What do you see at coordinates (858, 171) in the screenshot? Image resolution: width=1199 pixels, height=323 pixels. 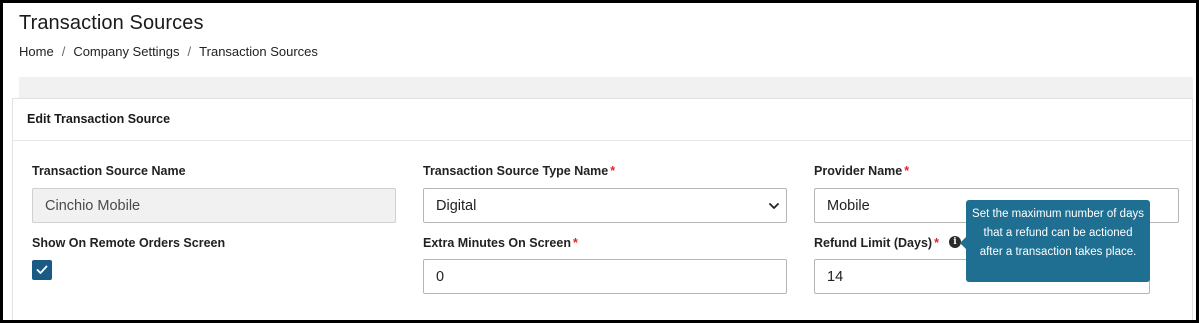 I see `provider-label-text: Provider Name` at bounding box center [858, 171].